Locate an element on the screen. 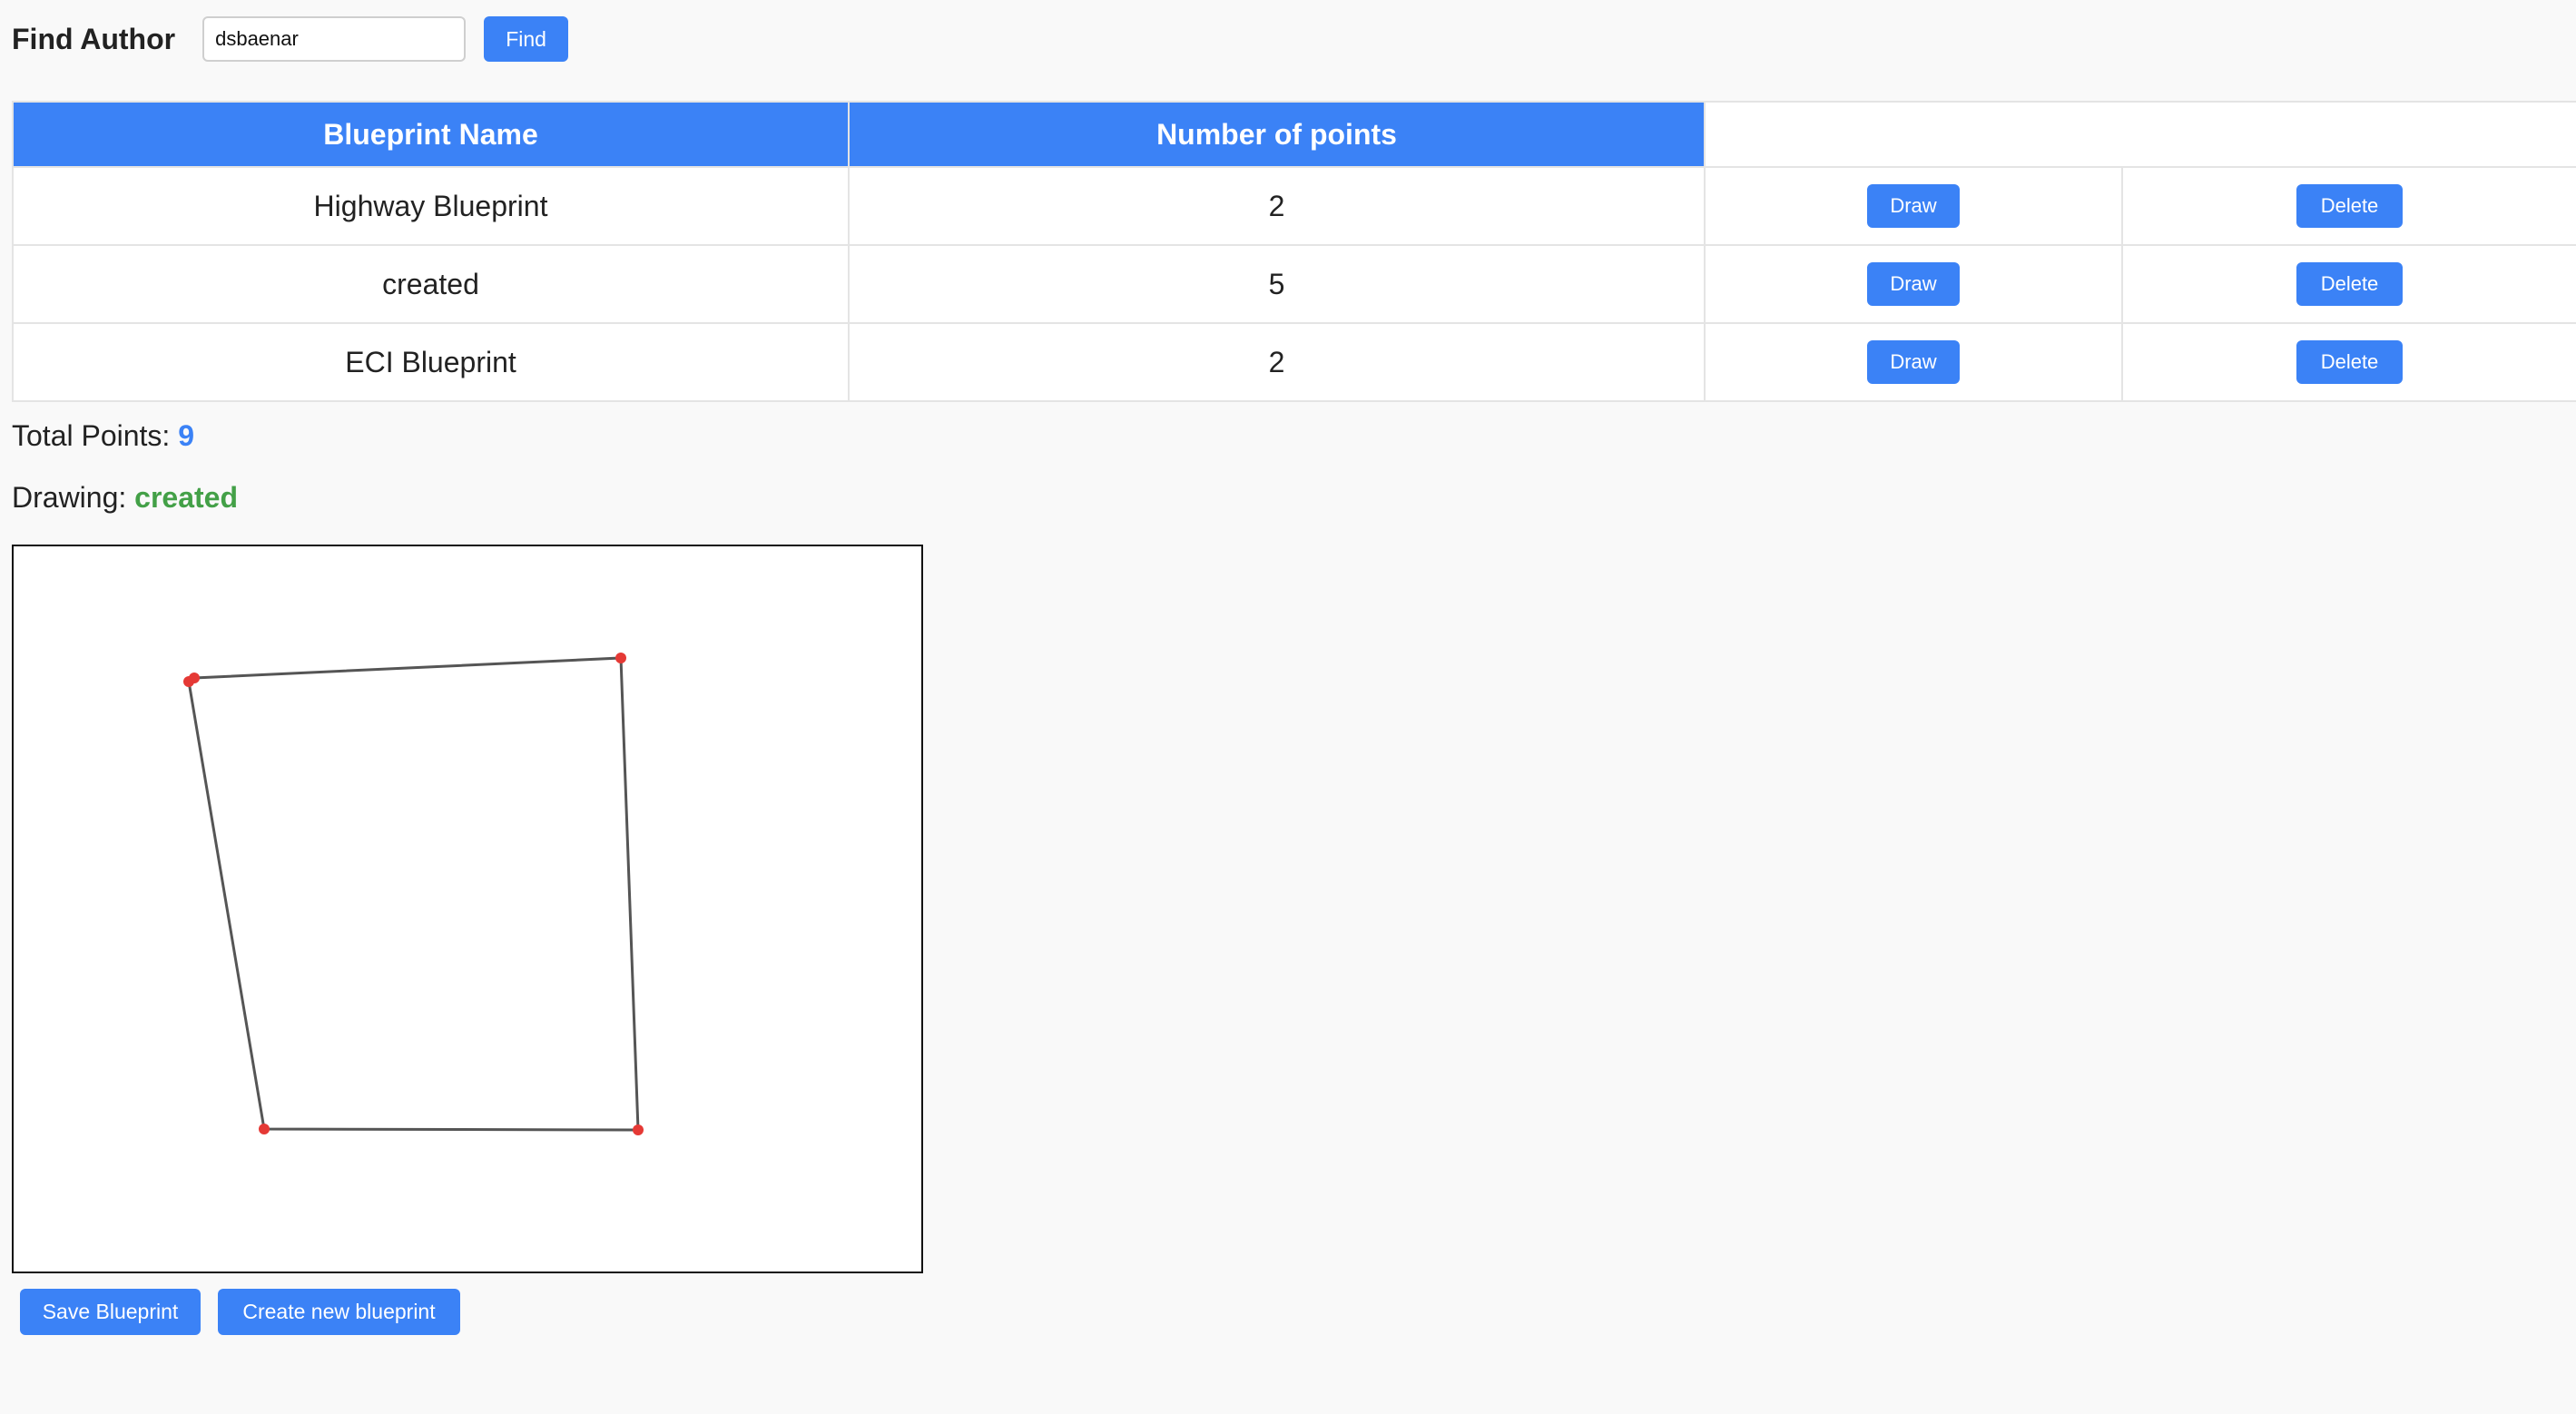  blueprint-outline is located at coordinates (413, 894).